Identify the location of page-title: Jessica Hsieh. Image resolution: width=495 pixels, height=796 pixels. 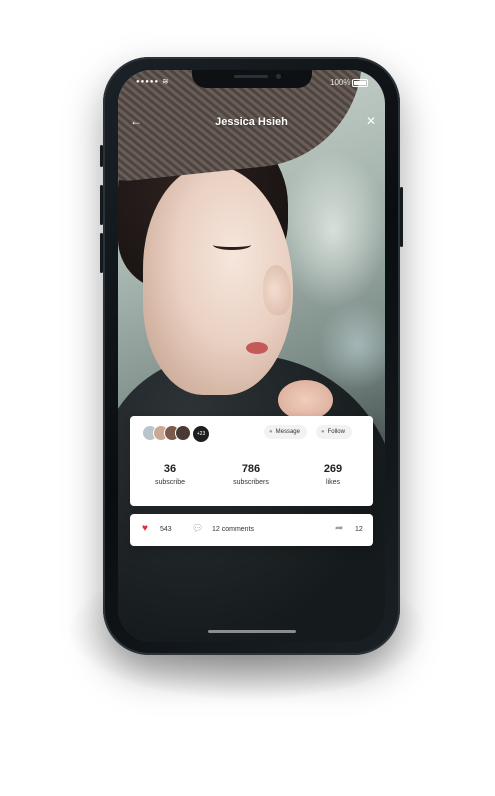
(251, 122).